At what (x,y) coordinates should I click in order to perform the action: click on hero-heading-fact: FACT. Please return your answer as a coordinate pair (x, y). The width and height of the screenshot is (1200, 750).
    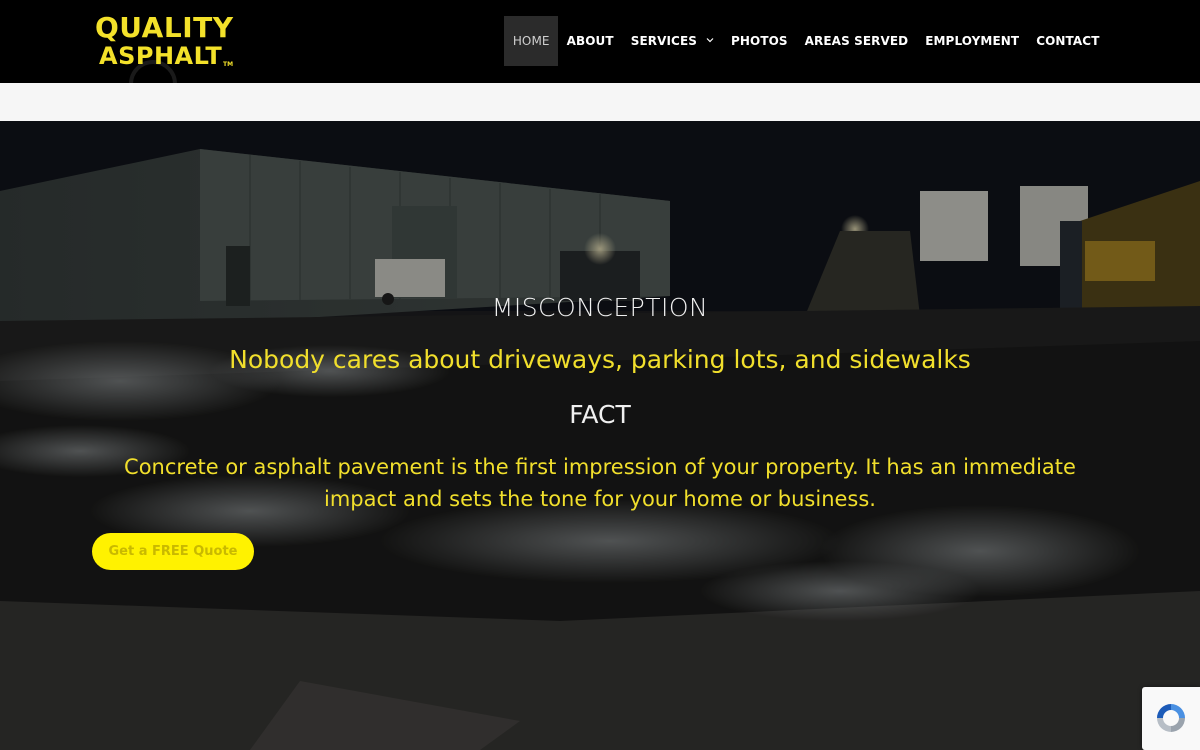
    Looking at the image, I should click on (600, 414).